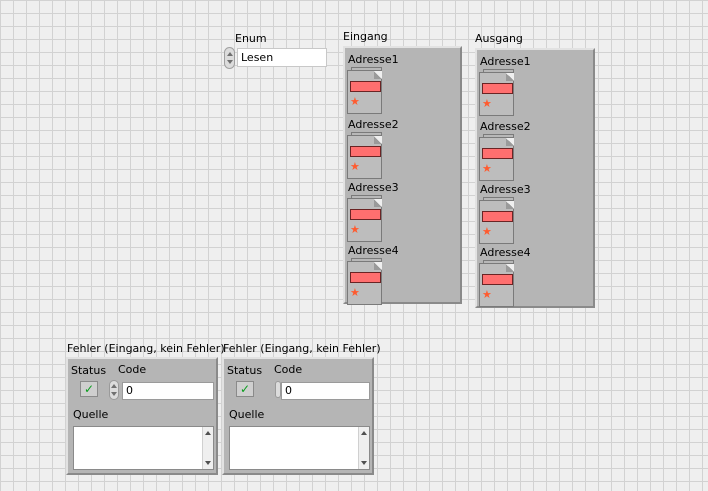 The width and height of the screenshot is (708, 491). I want to click on ausgang-adresse2-label: Adresse2, so click(505, 126).